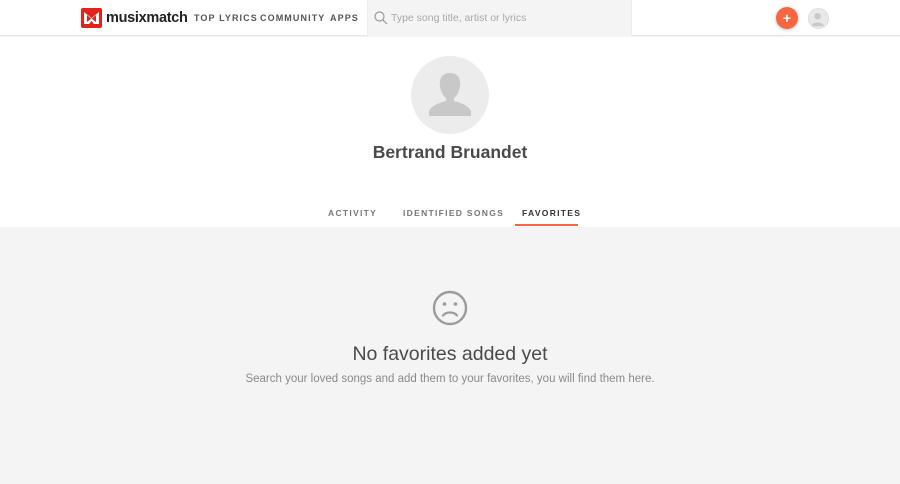  I want to click on nav-top-lyrics: TOP LYRICS, so click(226, 18).